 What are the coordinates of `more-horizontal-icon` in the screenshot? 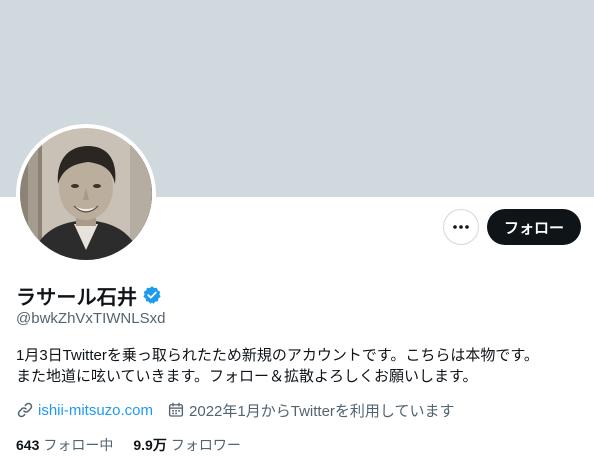 It's located at (461, 227).